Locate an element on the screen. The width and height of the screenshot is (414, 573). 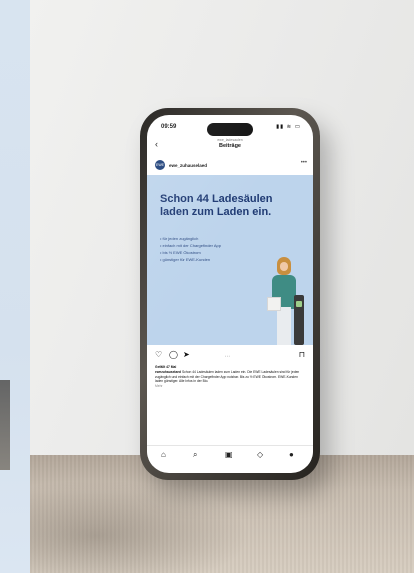
dynamic-island is located at coordinates (230, 129).